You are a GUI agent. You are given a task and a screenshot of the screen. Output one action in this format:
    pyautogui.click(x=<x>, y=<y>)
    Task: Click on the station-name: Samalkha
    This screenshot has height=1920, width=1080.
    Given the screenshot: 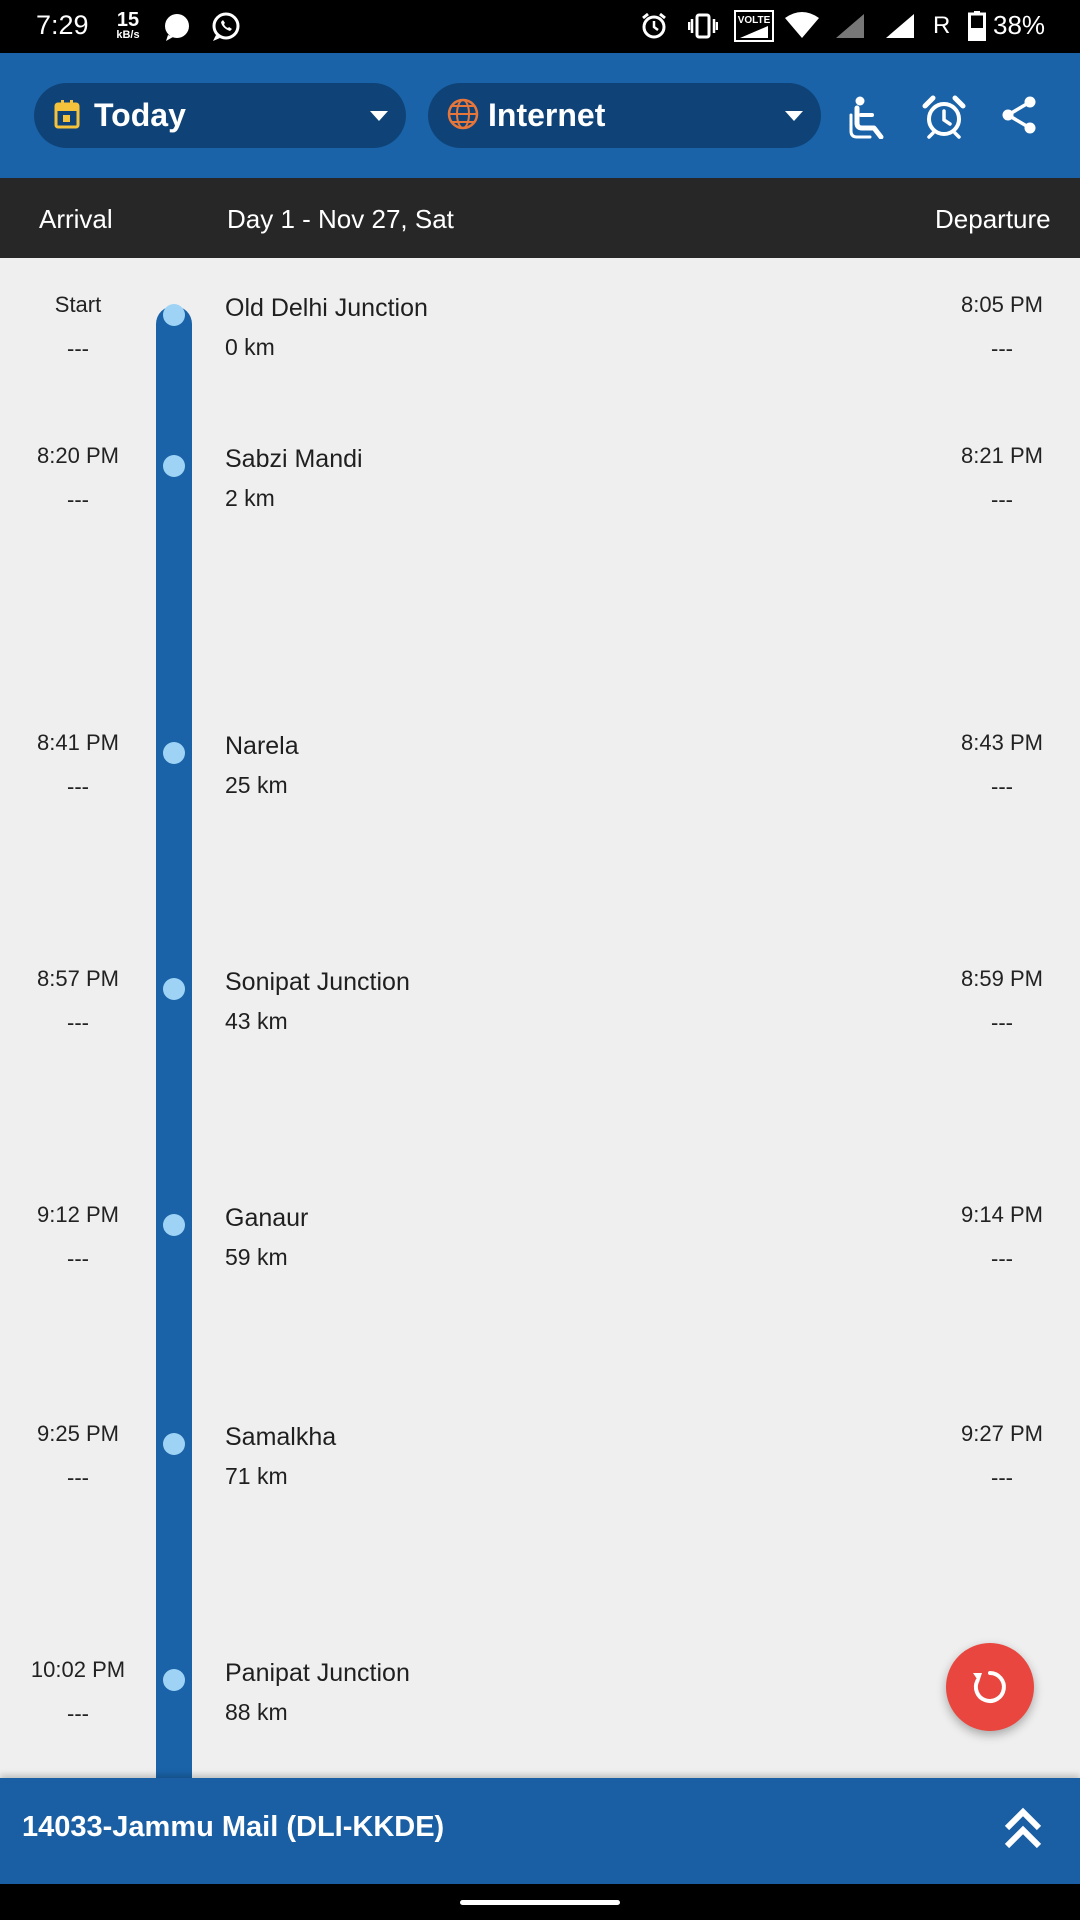 What is the action you would take?
    pyautogui.click(x=281, y=1437)
    